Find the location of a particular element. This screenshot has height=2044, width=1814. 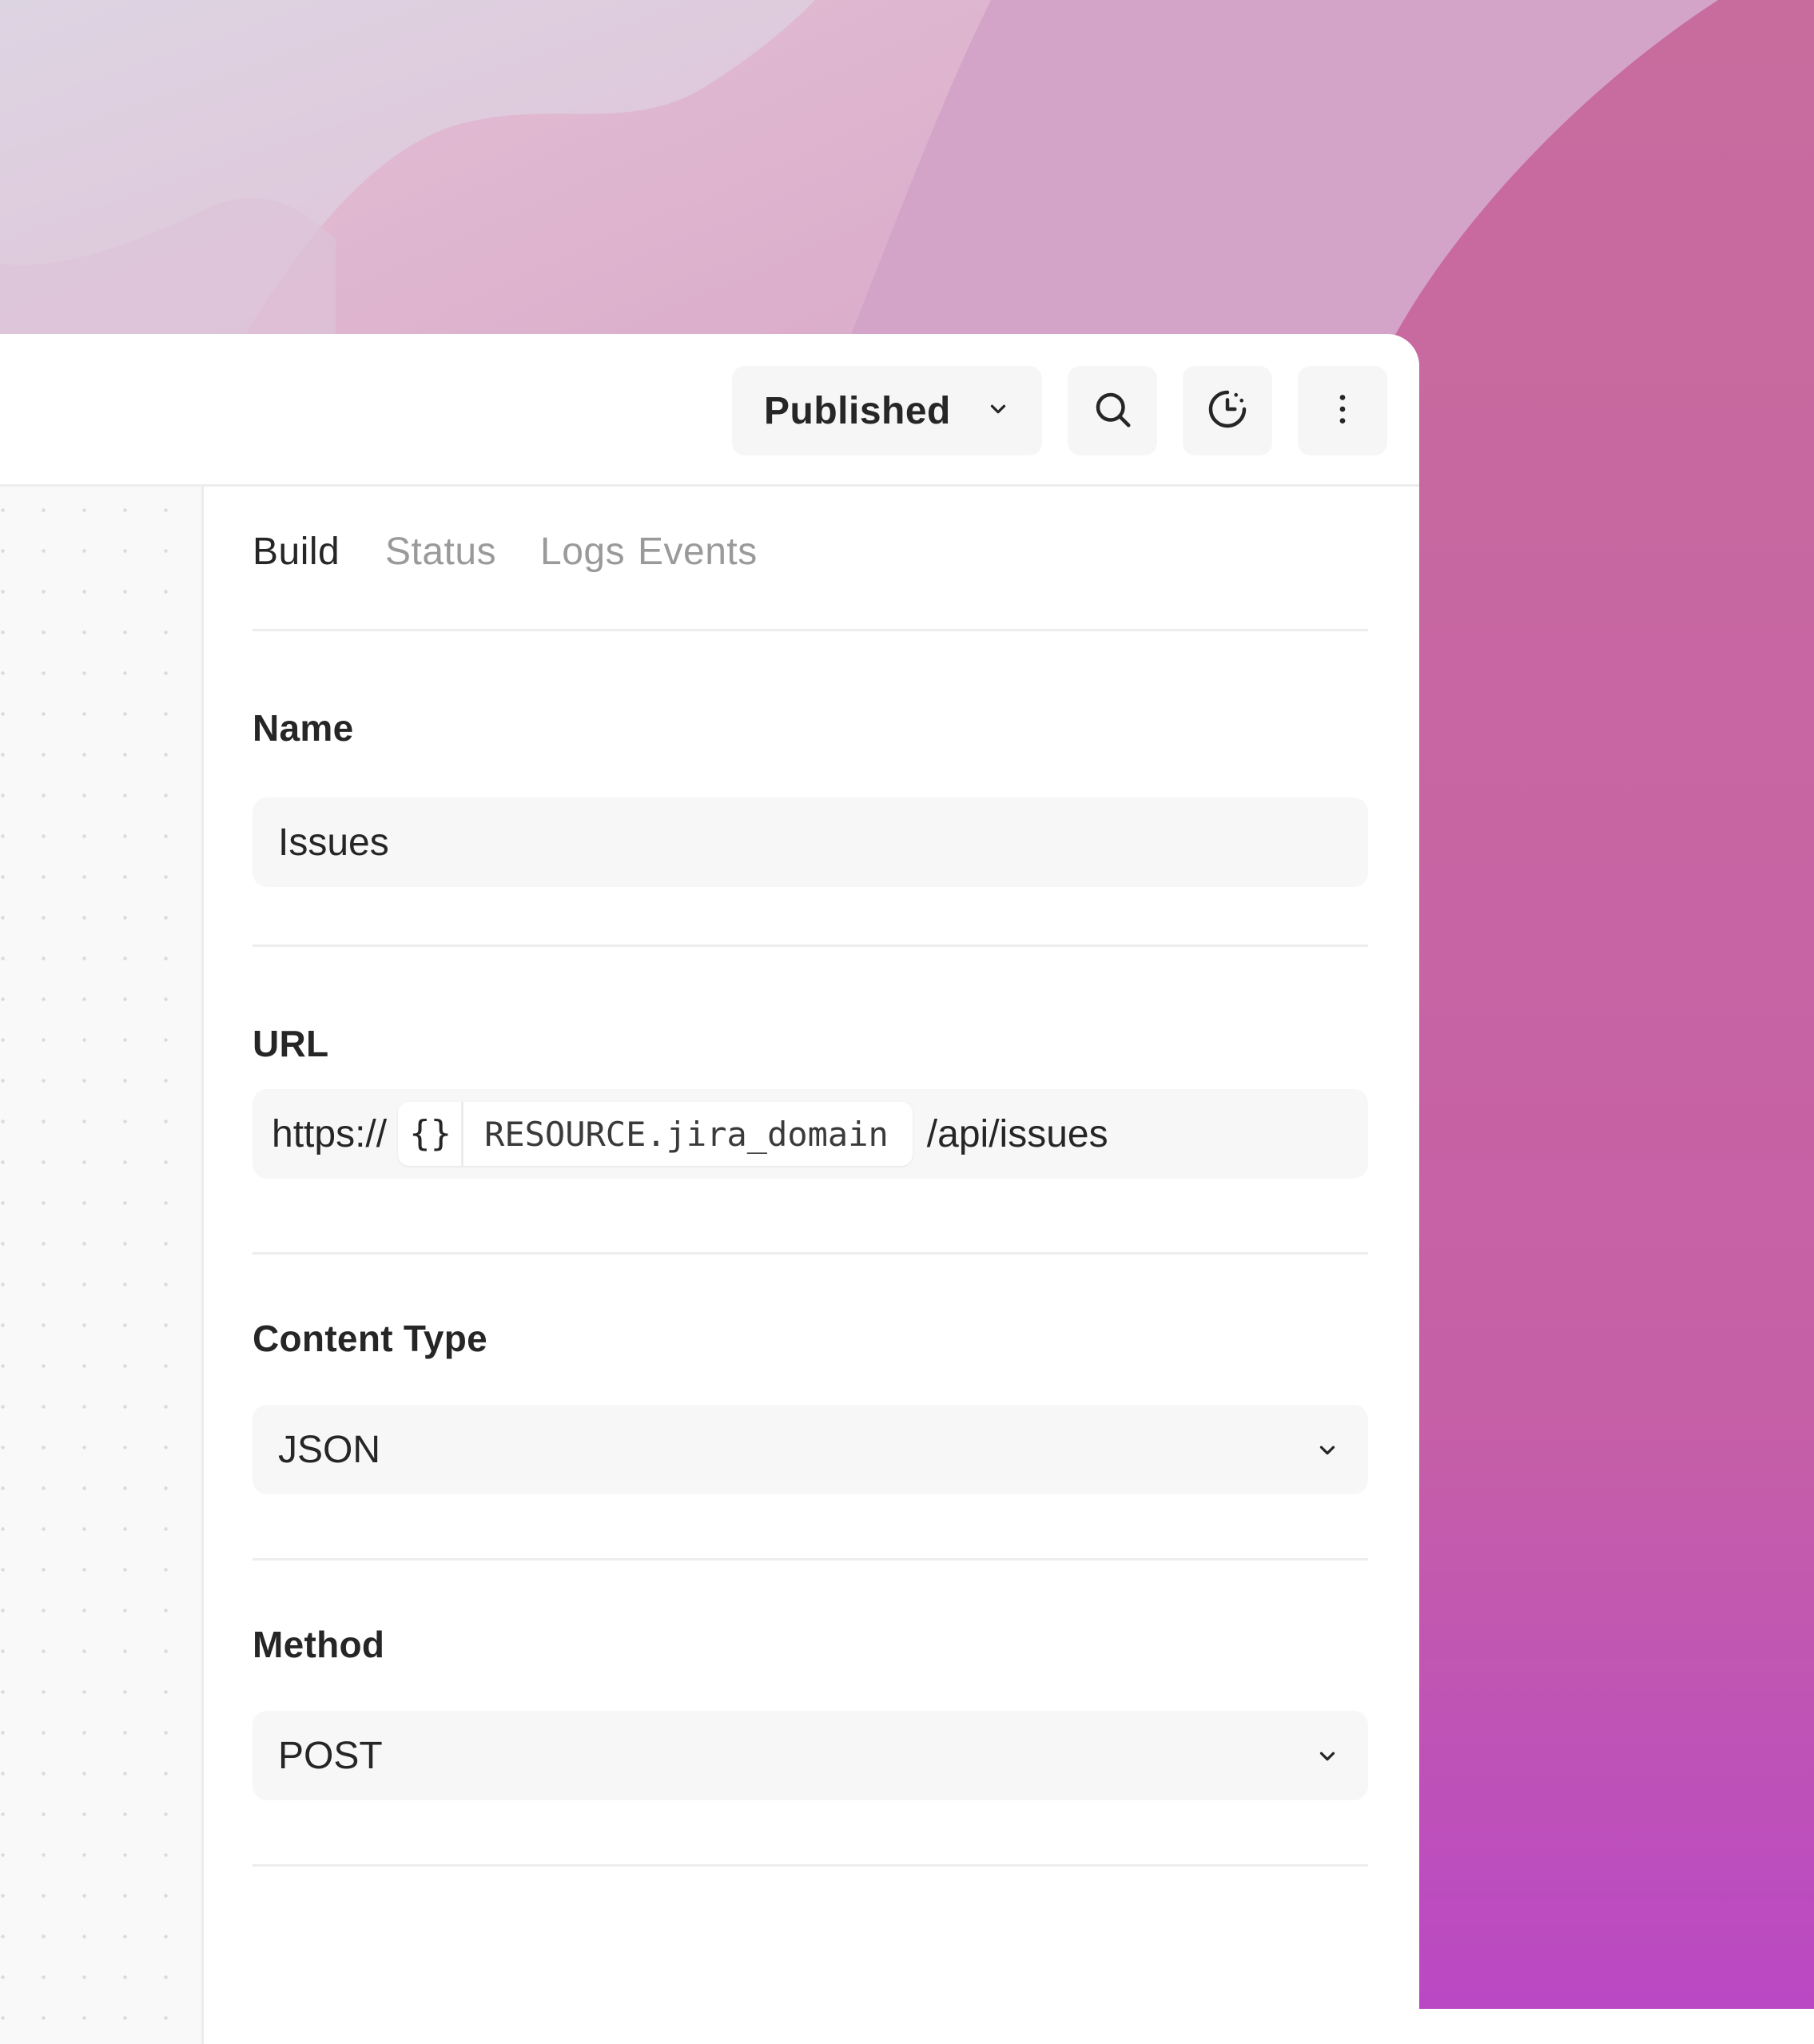

history-button is located at coordinates (1227, 410).